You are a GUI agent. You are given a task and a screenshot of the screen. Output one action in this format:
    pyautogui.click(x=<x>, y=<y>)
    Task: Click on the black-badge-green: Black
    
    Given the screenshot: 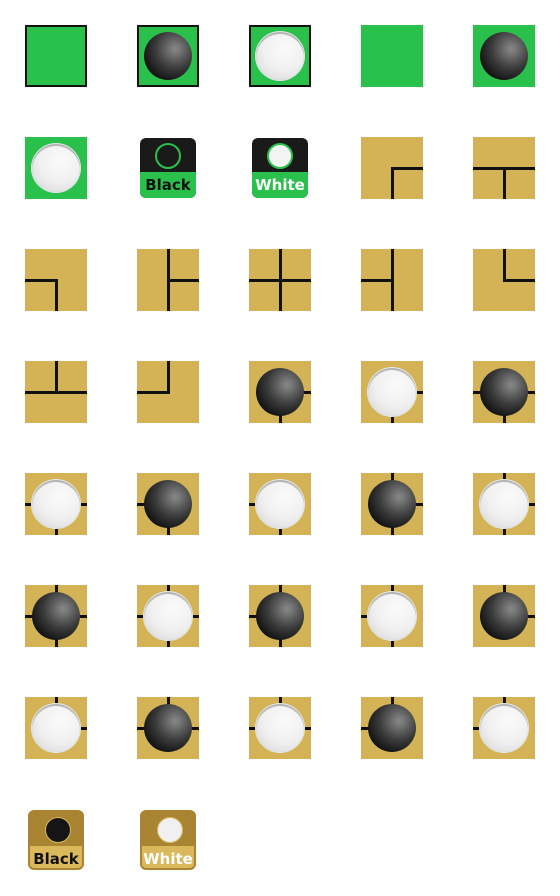 What is the action you would take?
    pyautogui.click(x=168, y=168)
    